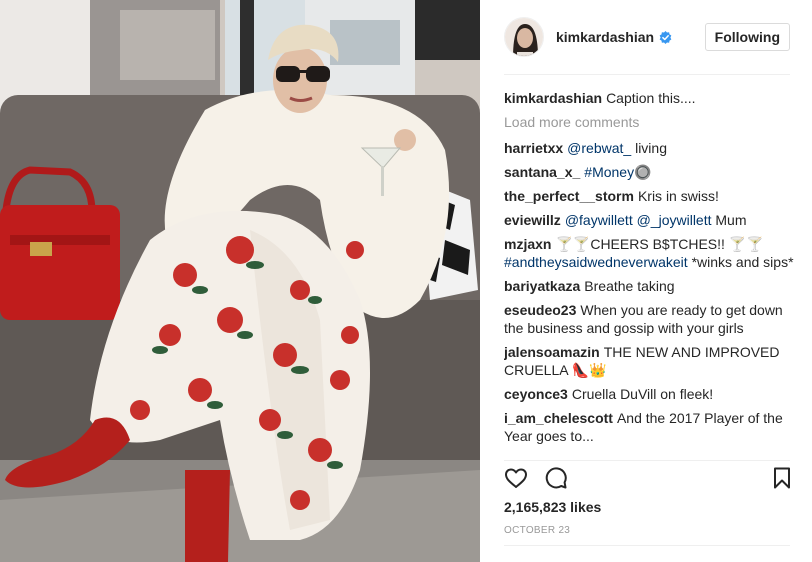  I want to click on comment-text: Cruella DuVill on fleek!, so click(642, 394).